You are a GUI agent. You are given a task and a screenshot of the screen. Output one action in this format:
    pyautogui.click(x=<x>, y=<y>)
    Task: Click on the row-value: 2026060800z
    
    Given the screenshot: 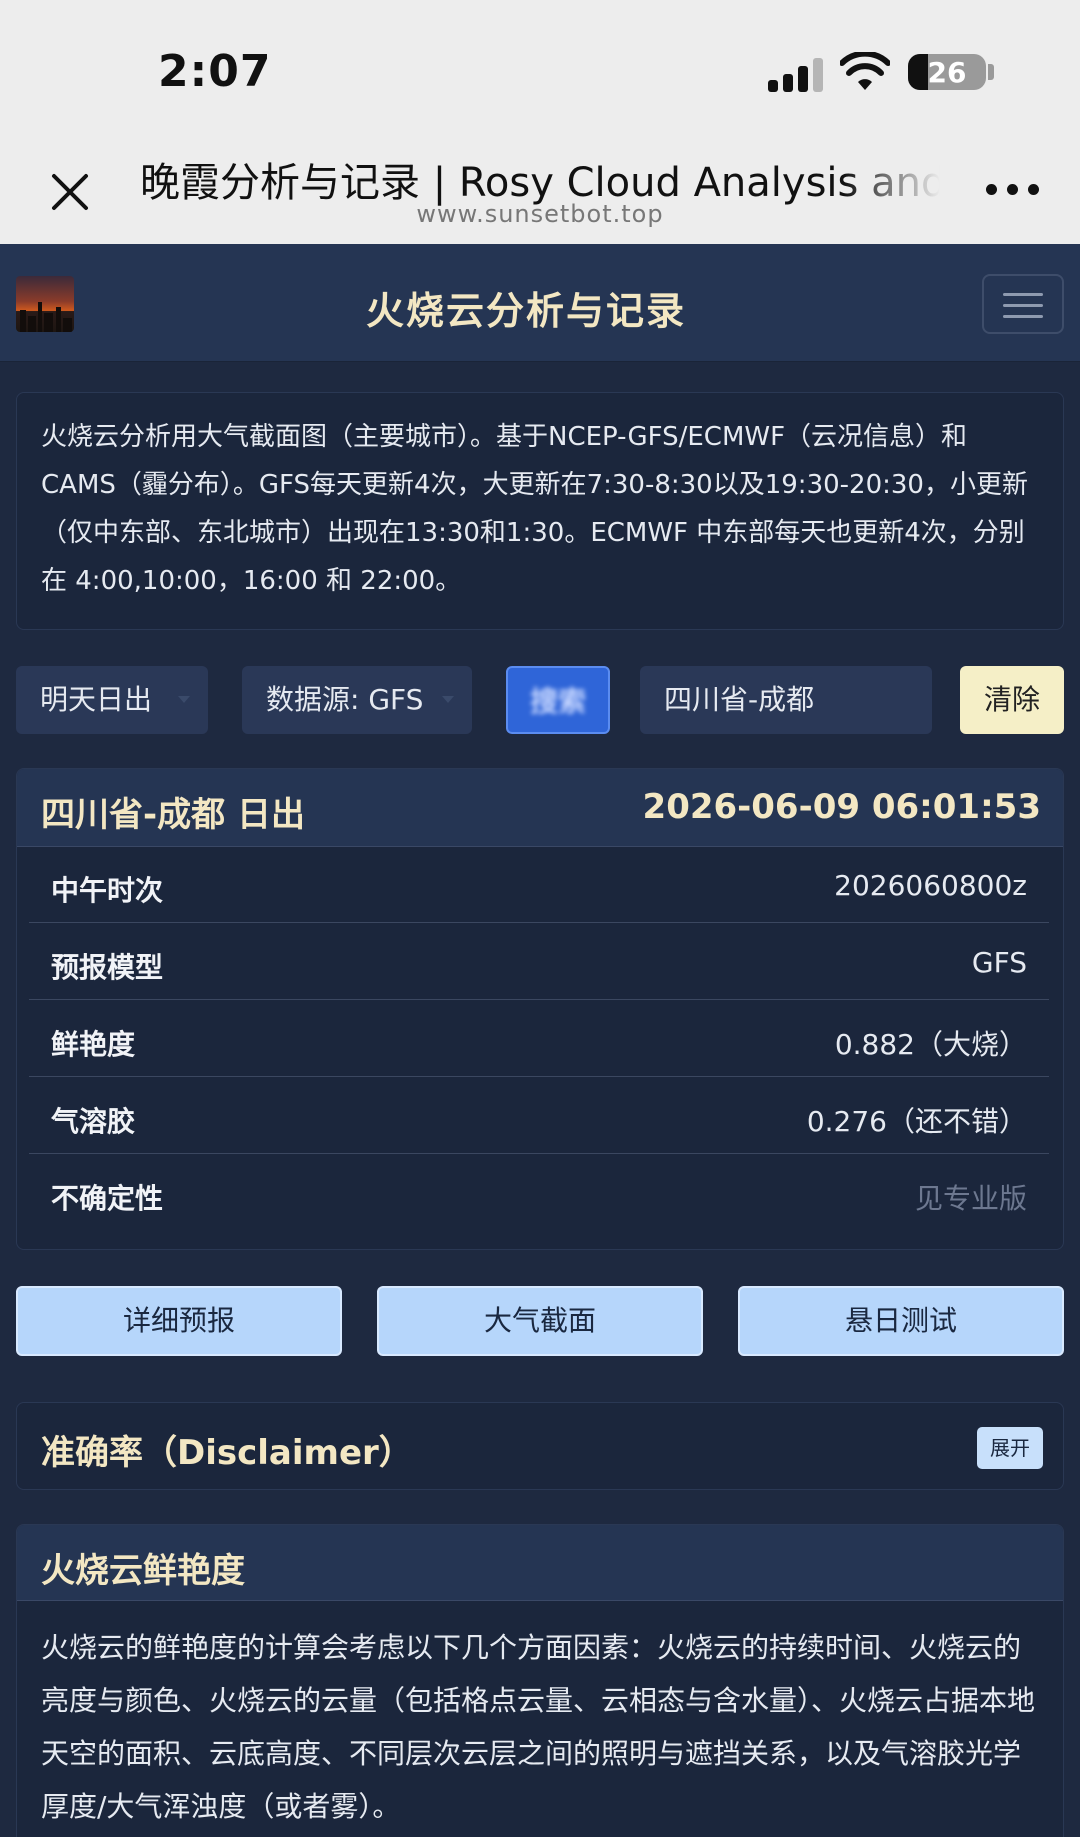 What is the action you would take?
    pyautogui.click(x=930, y=885)
    